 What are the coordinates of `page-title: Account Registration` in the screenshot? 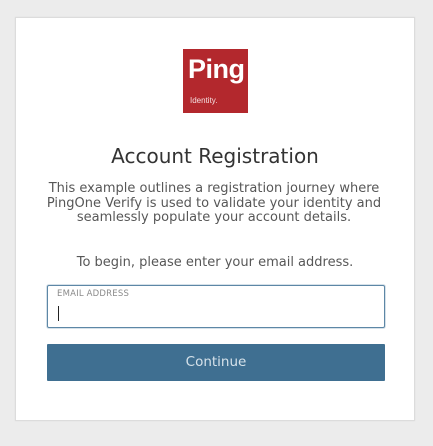 It's located at (215, 156).